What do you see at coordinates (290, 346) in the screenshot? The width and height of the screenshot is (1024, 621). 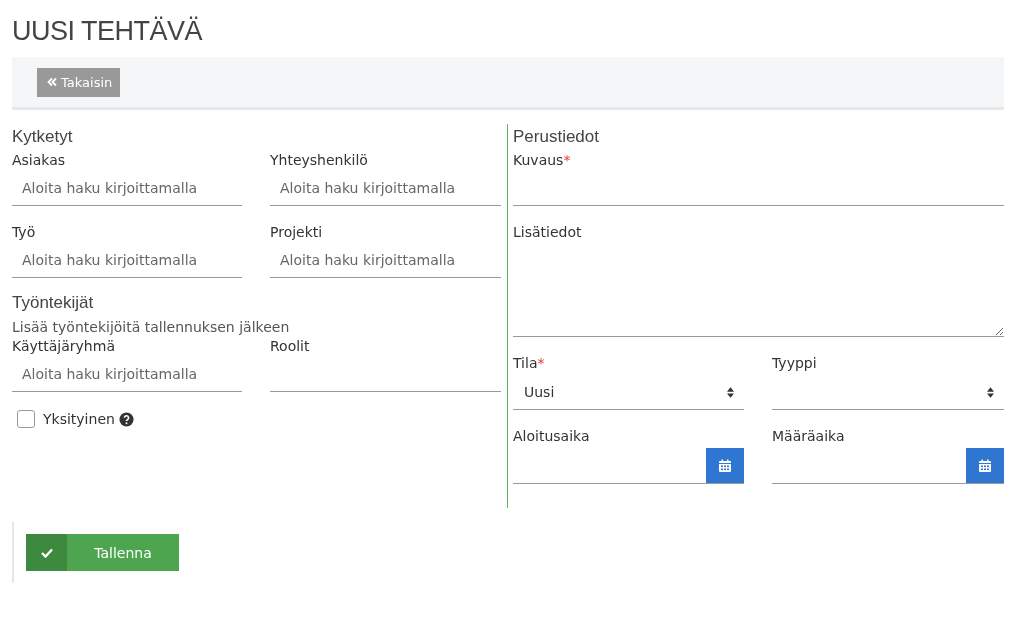 I see `field-label: Roolit` at bounding box center [290, 346].